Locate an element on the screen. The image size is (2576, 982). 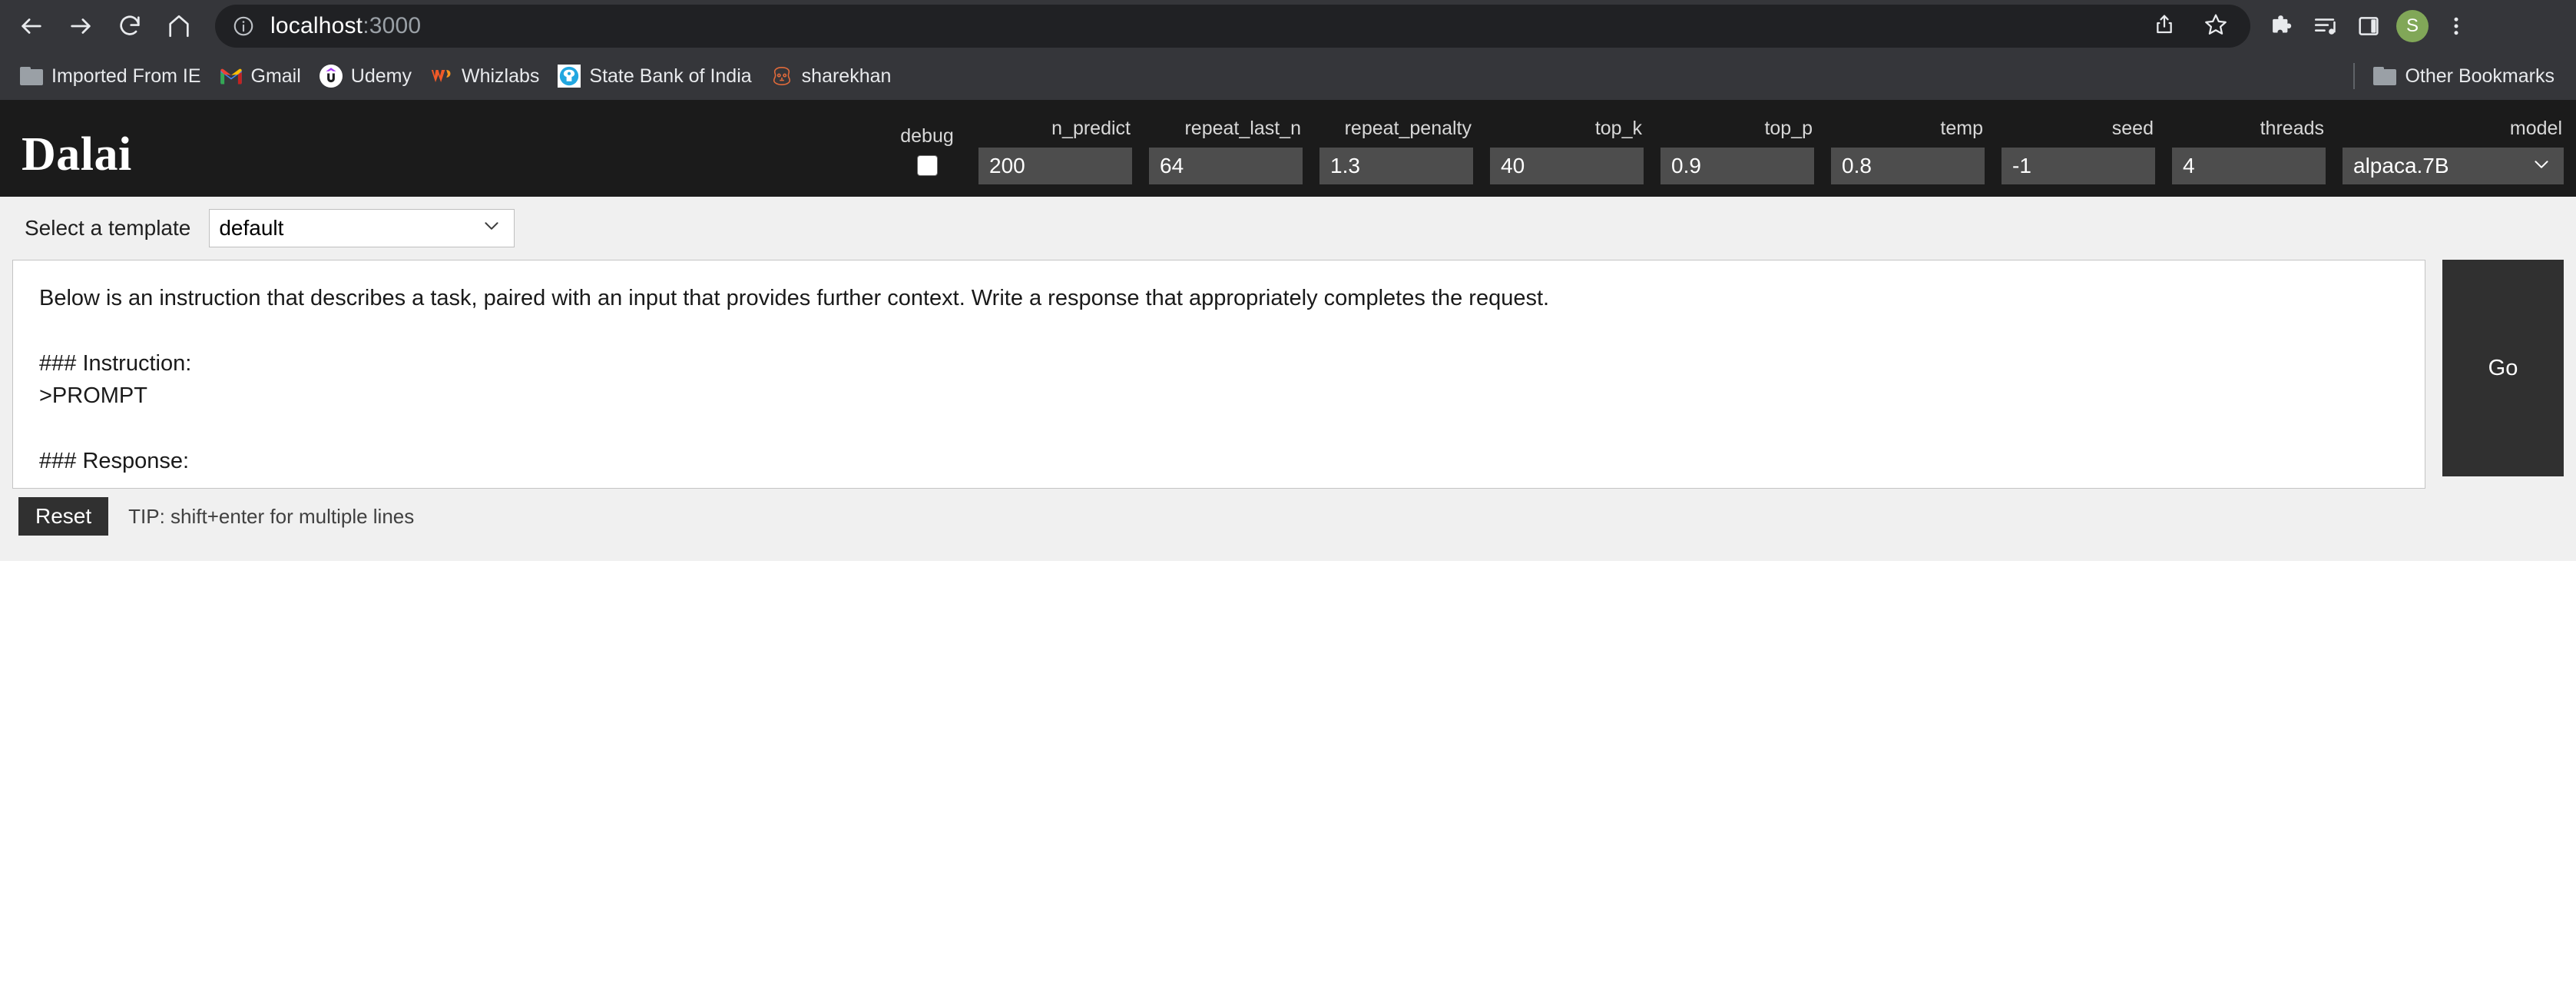
param-temp: temp is located at coordinates (1908, 151).